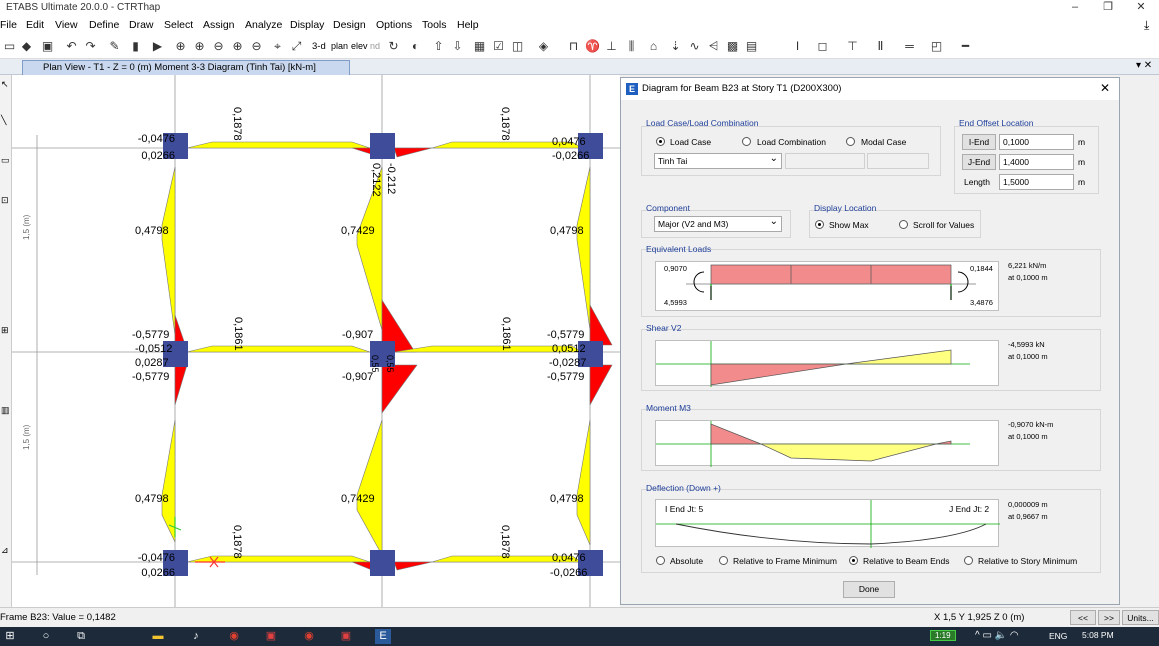 The width and height of the screenshot is (1159, 646). Describe the element at coordinates (234, 636) in the screenshot. I see `chrome-icon: ◉` at that location.